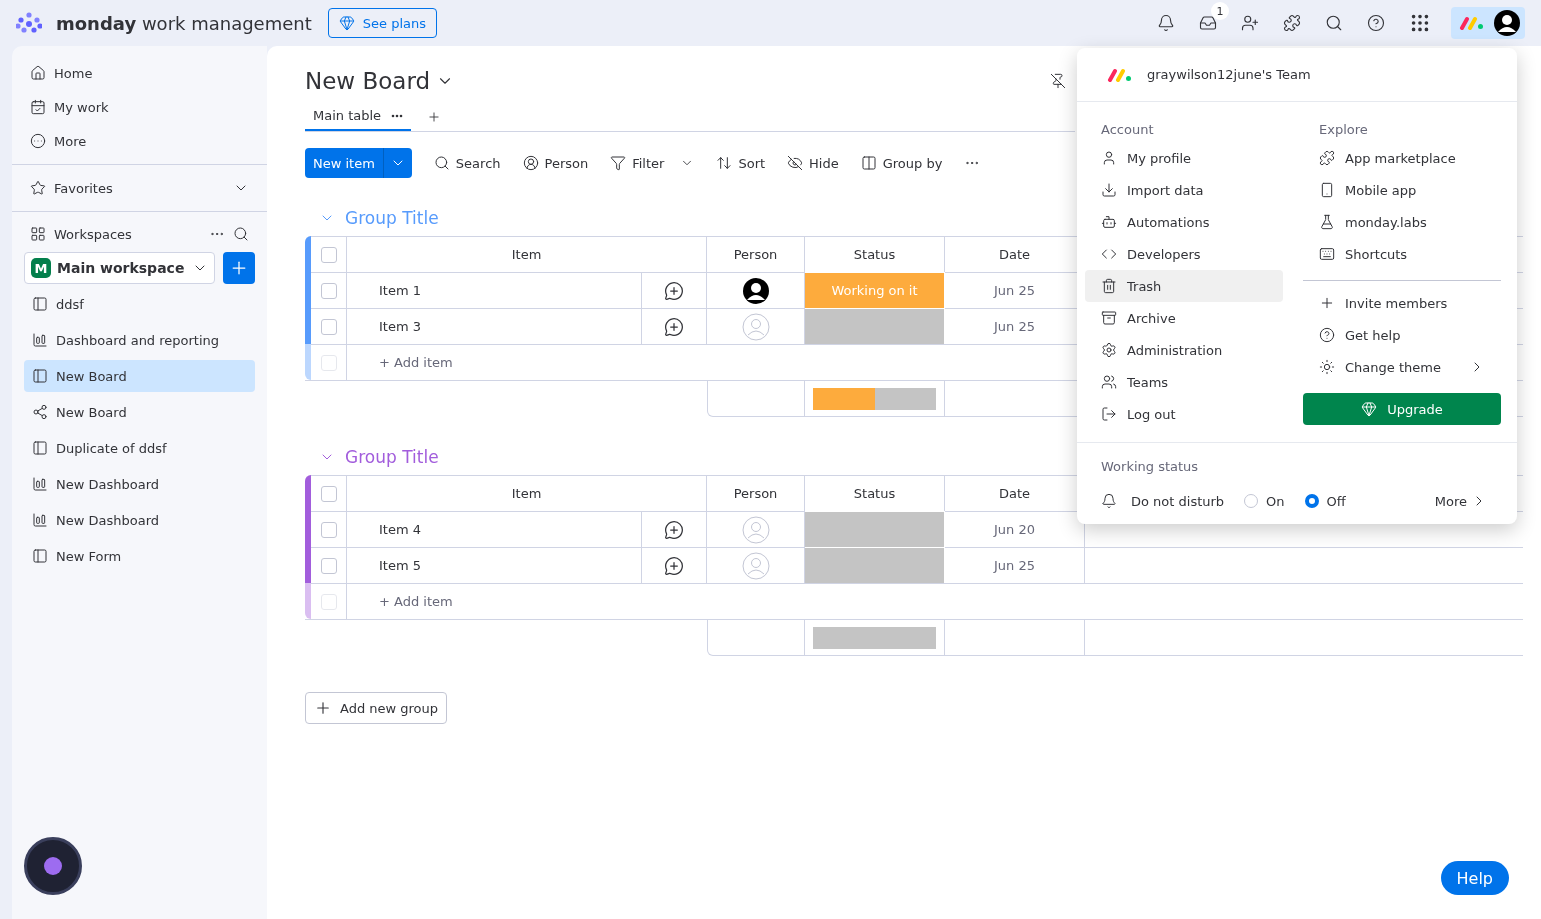 Image resolution: width=1541 pixels, height=919 pixels. What do you see at coordinates (1327, 367) in the screenshot?
I see `sun-icon` at bounding box center [1327, 367].